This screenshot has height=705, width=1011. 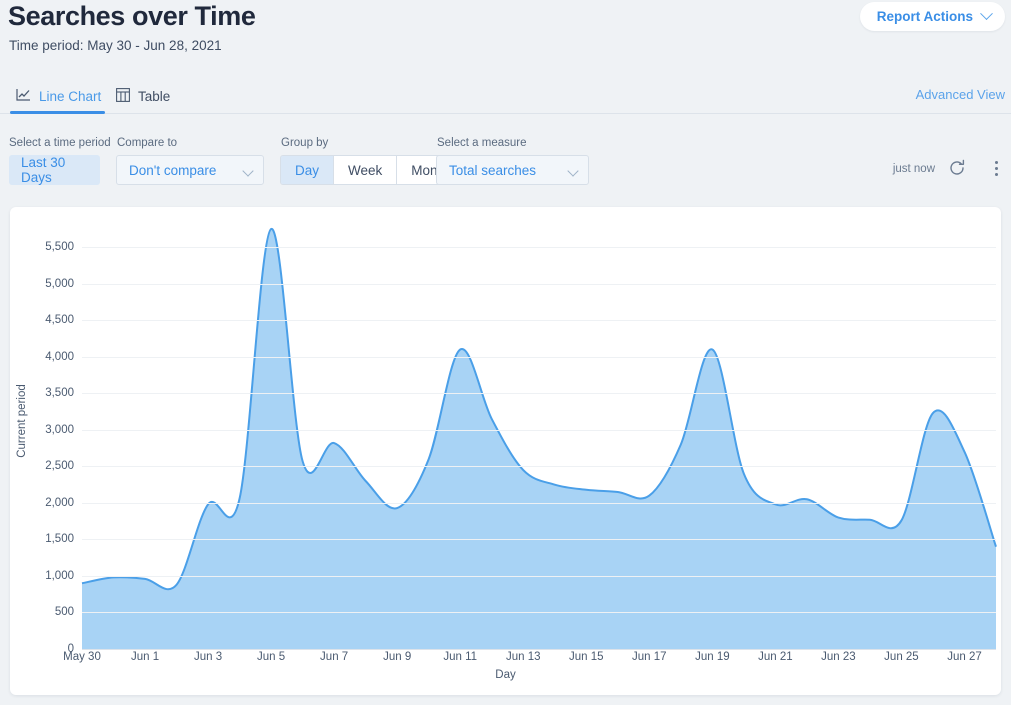 What do you see at coordinates (154, 96) in the screenshot?
I see `tab-table-label: Table` at bounding box center [154, 96].